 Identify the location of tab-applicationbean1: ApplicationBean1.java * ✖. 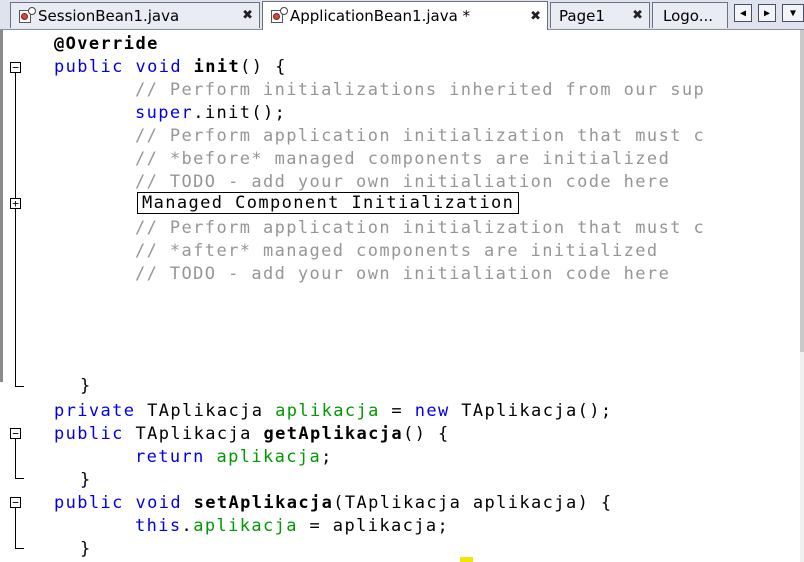
(405, 15).